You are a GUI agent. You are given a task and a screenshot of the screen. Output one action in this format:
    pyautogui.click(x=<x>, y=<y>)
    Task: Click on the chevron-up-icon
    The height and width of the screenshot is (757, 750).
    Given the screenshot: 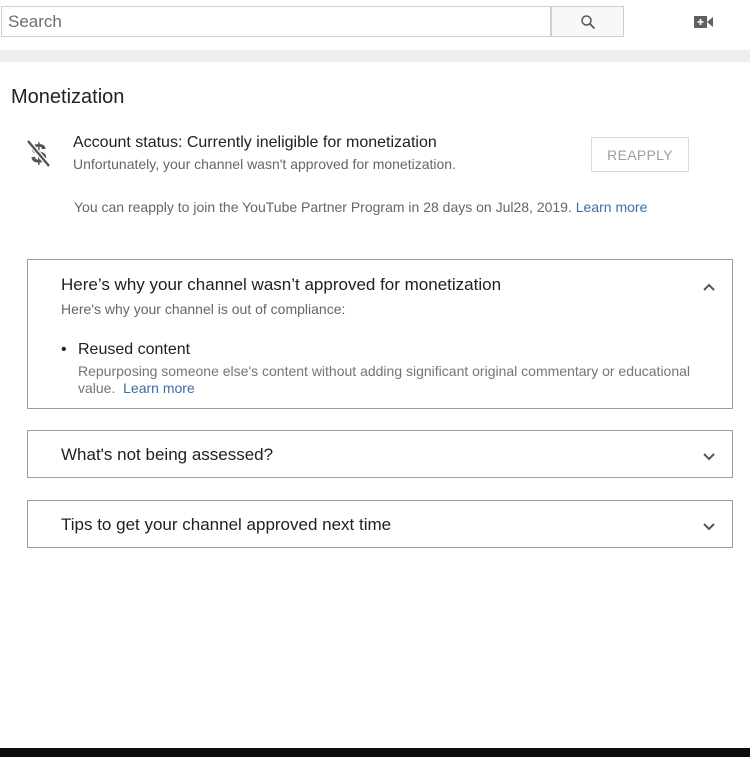 What is the action you would take?
    pyautogui.click(x=709, y=287)
    